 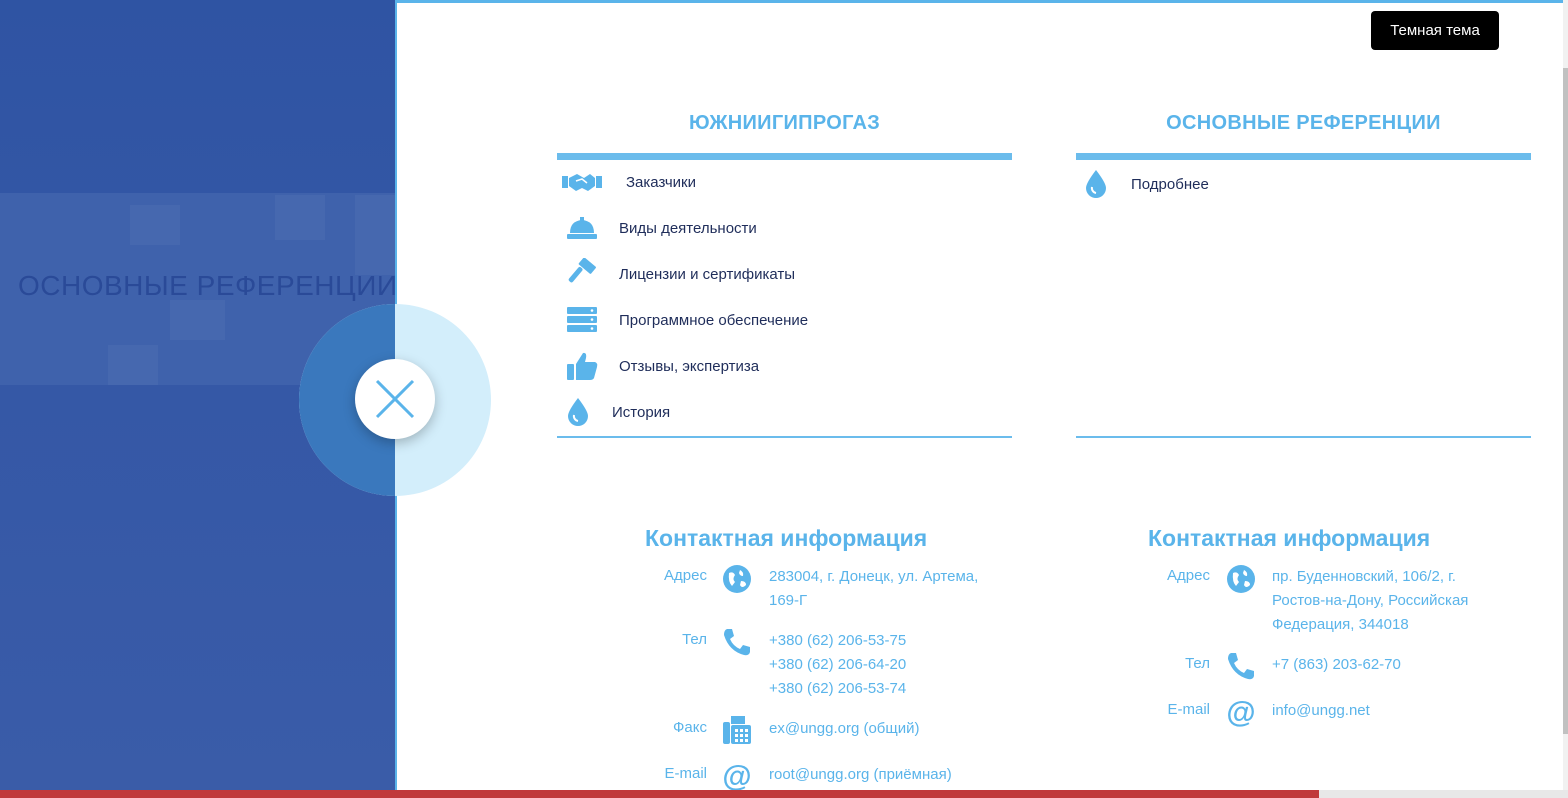 What do you see at coordinates (582, 182) in the screenshot?
I see `handshake-icon` at bounding box center [582, 182].